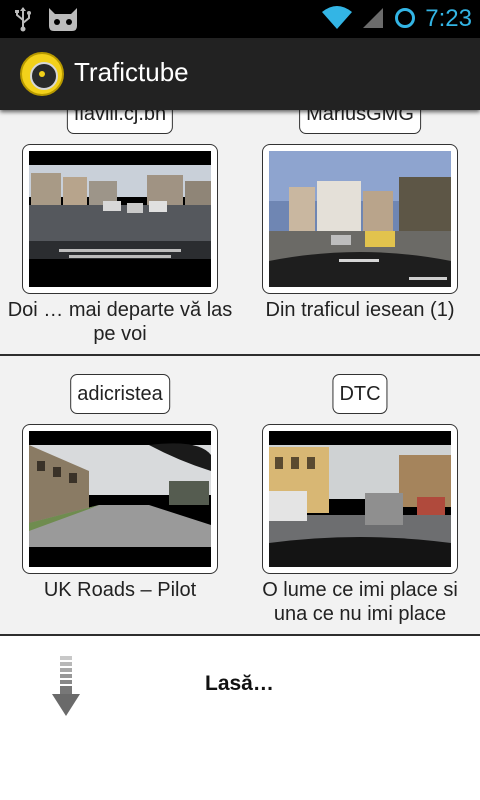 This screenshot has height=800, width=480. What do you see at coordinates (42, 74) in the screenshot?
I see `app-logo-icon` at bounding box center [42, 74].